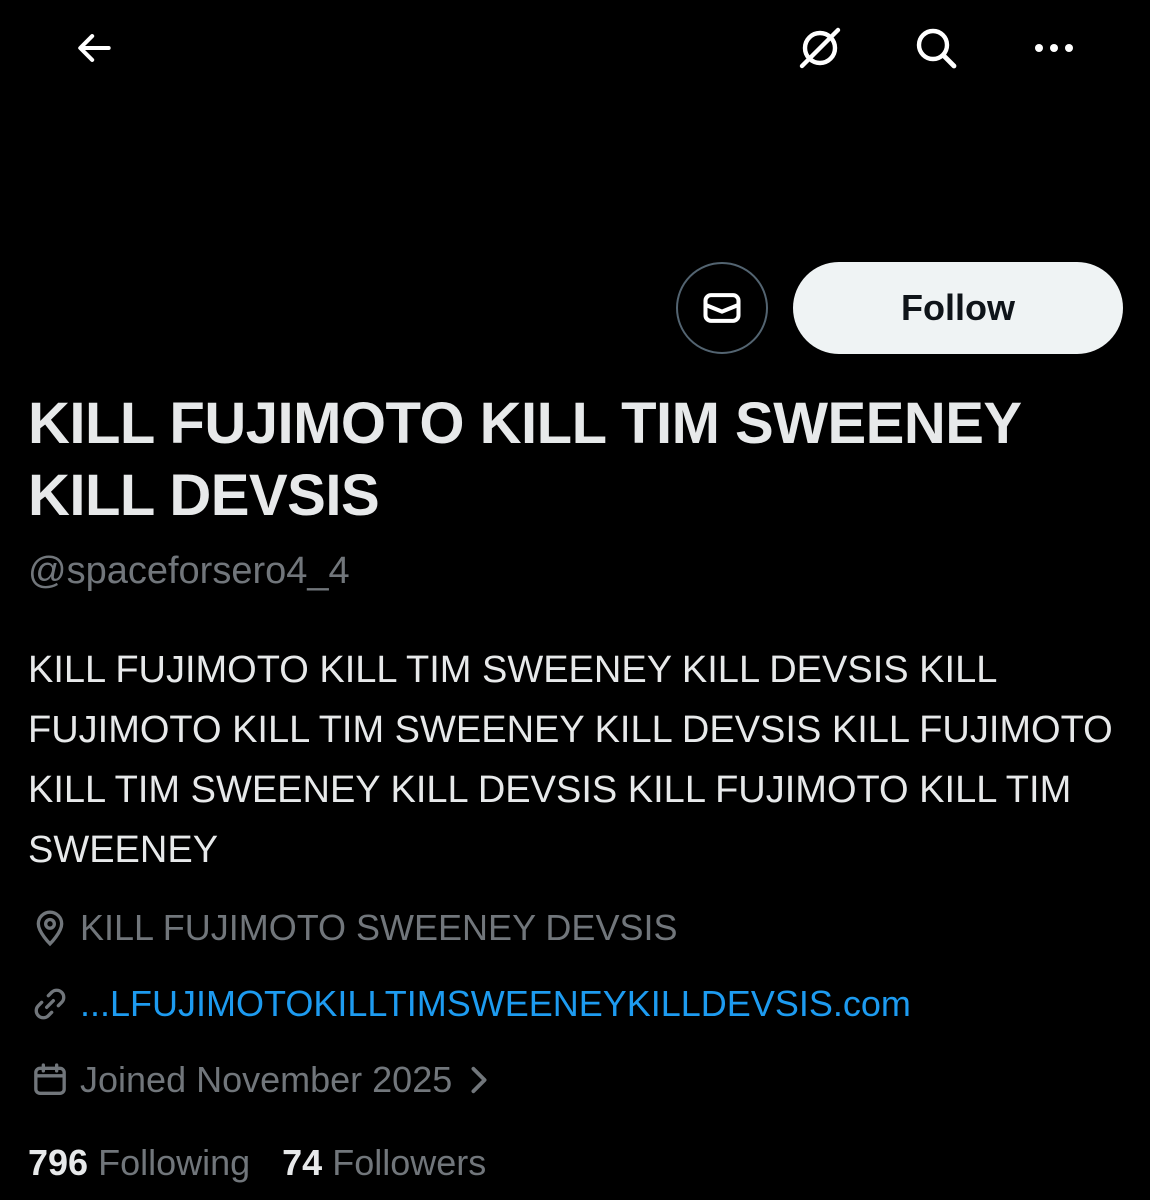 This screenshot has width=1150, height=1200. I want to click on link-icon, so click(50, 1004).